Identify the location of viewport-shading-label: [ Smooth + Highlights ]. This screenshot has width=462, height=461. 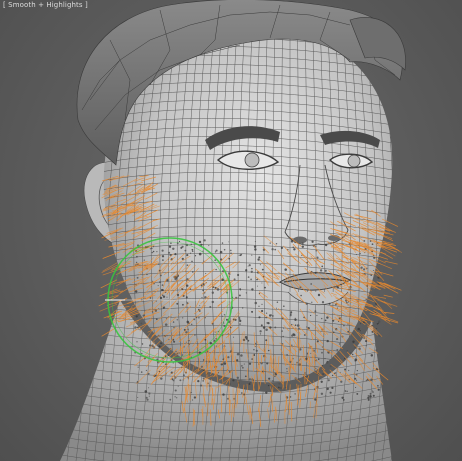
(45, 5).